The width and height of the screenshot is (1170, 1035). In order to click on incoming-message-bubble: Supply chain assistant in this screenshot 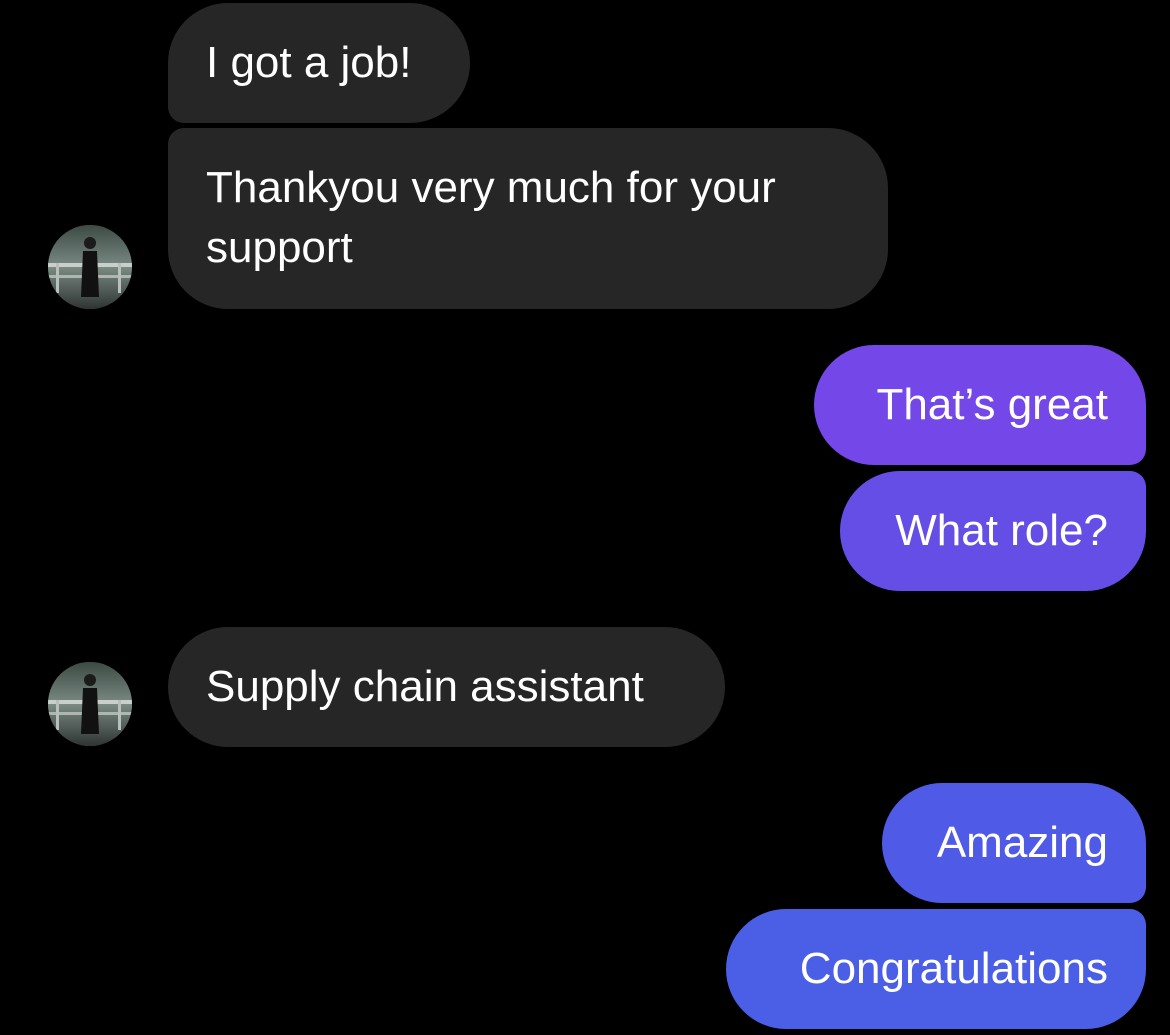, I will do `click(446, 687)`.